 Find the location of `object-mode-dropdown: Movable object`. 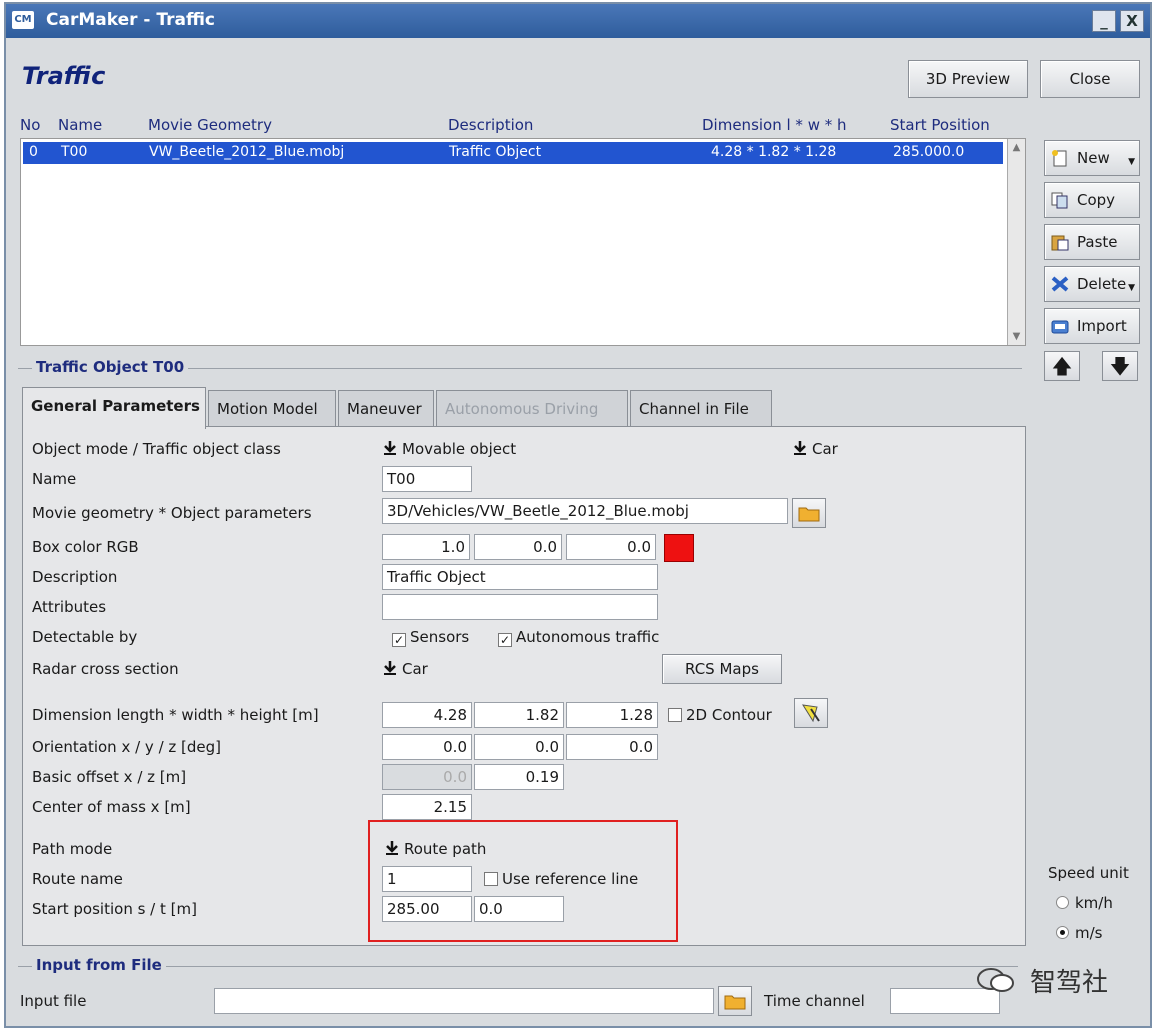

object-mode-dropdown: Movable object is located at coordinates (449, 449).